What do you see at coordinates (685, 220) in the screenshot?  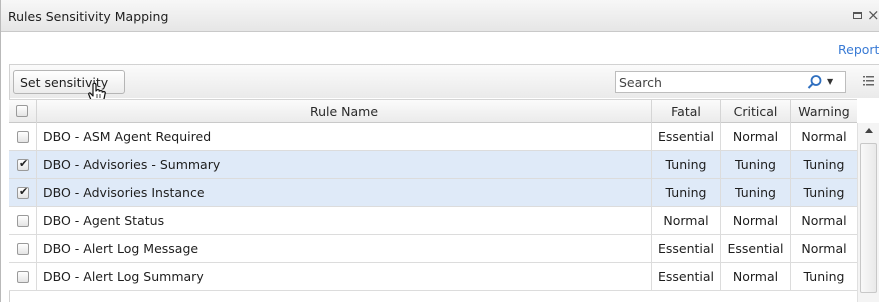 I see `fatal-cell: Normal` at bounding box center [685, 220].